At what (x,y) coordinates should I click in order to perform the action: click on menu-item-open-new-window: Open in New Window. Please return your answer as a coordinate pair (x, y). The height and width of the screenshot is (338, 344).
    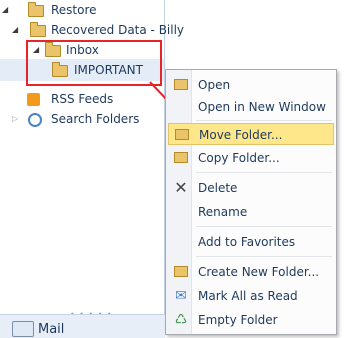
    Looking at the image, I should click on (251, 107).